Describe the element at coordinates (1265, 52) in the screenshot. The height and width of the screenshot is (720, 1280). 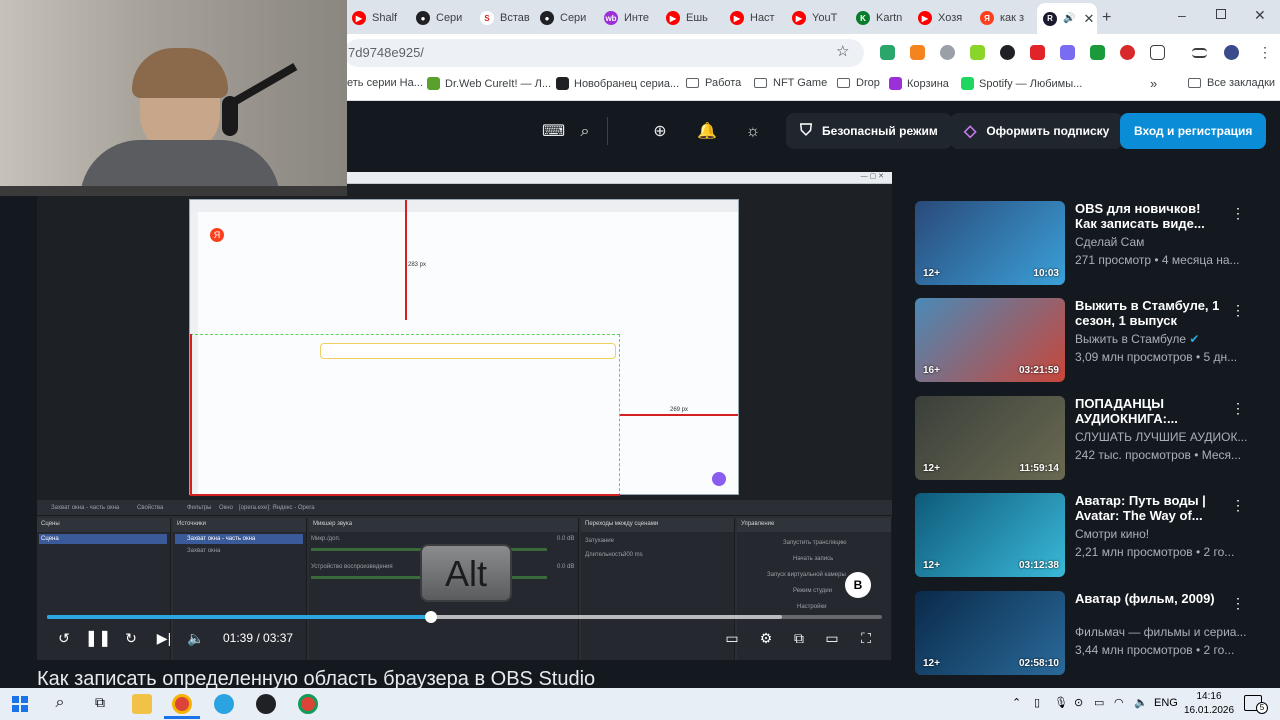
I see `browser-menu-icon: ⋮` at that location.